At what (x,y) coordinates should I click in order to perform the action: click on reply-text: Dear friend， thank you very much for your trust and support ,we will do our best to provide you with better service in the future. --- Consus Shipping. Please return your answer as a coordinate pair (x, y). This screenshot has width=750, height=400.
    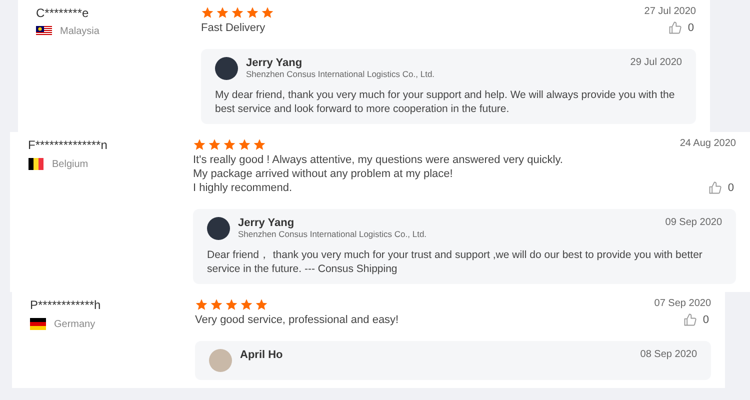
    Looking at the image, I should click on (455, 262).